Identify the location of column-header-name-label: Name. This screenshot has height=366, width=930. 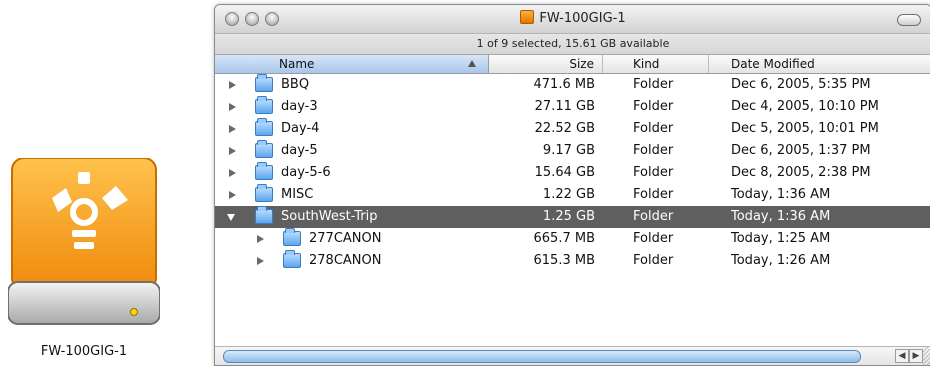
(297, 64).